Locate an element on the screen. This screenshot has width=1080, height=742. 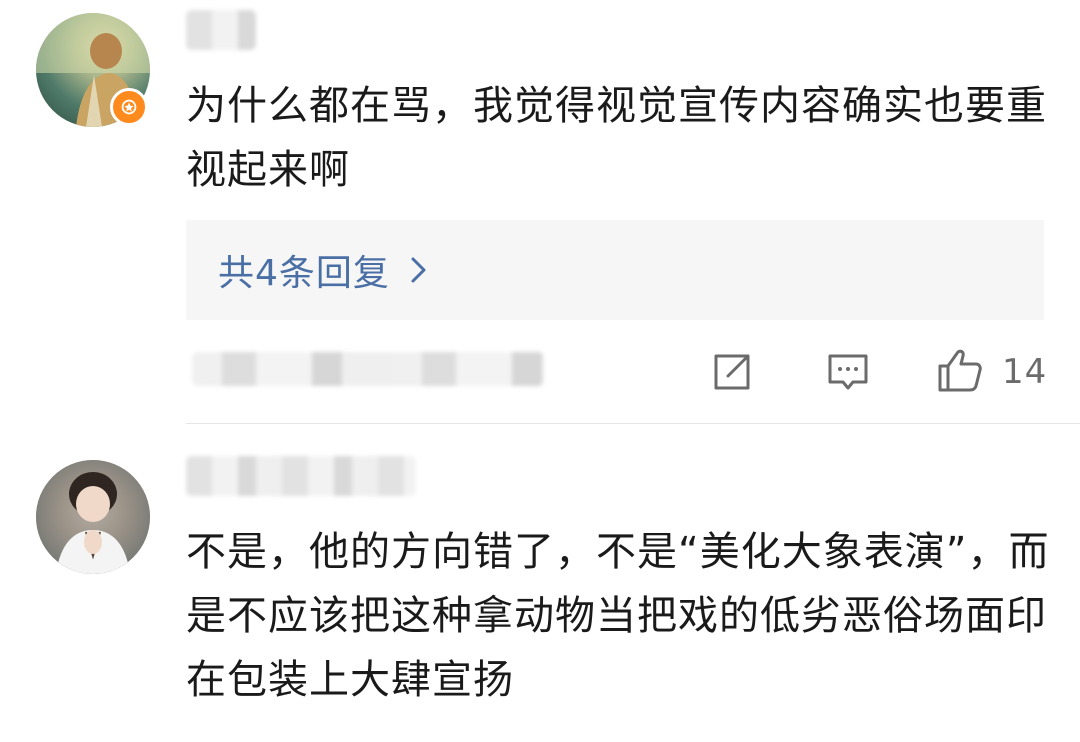
like-count: 14 is located at coordinates (1025, 372).